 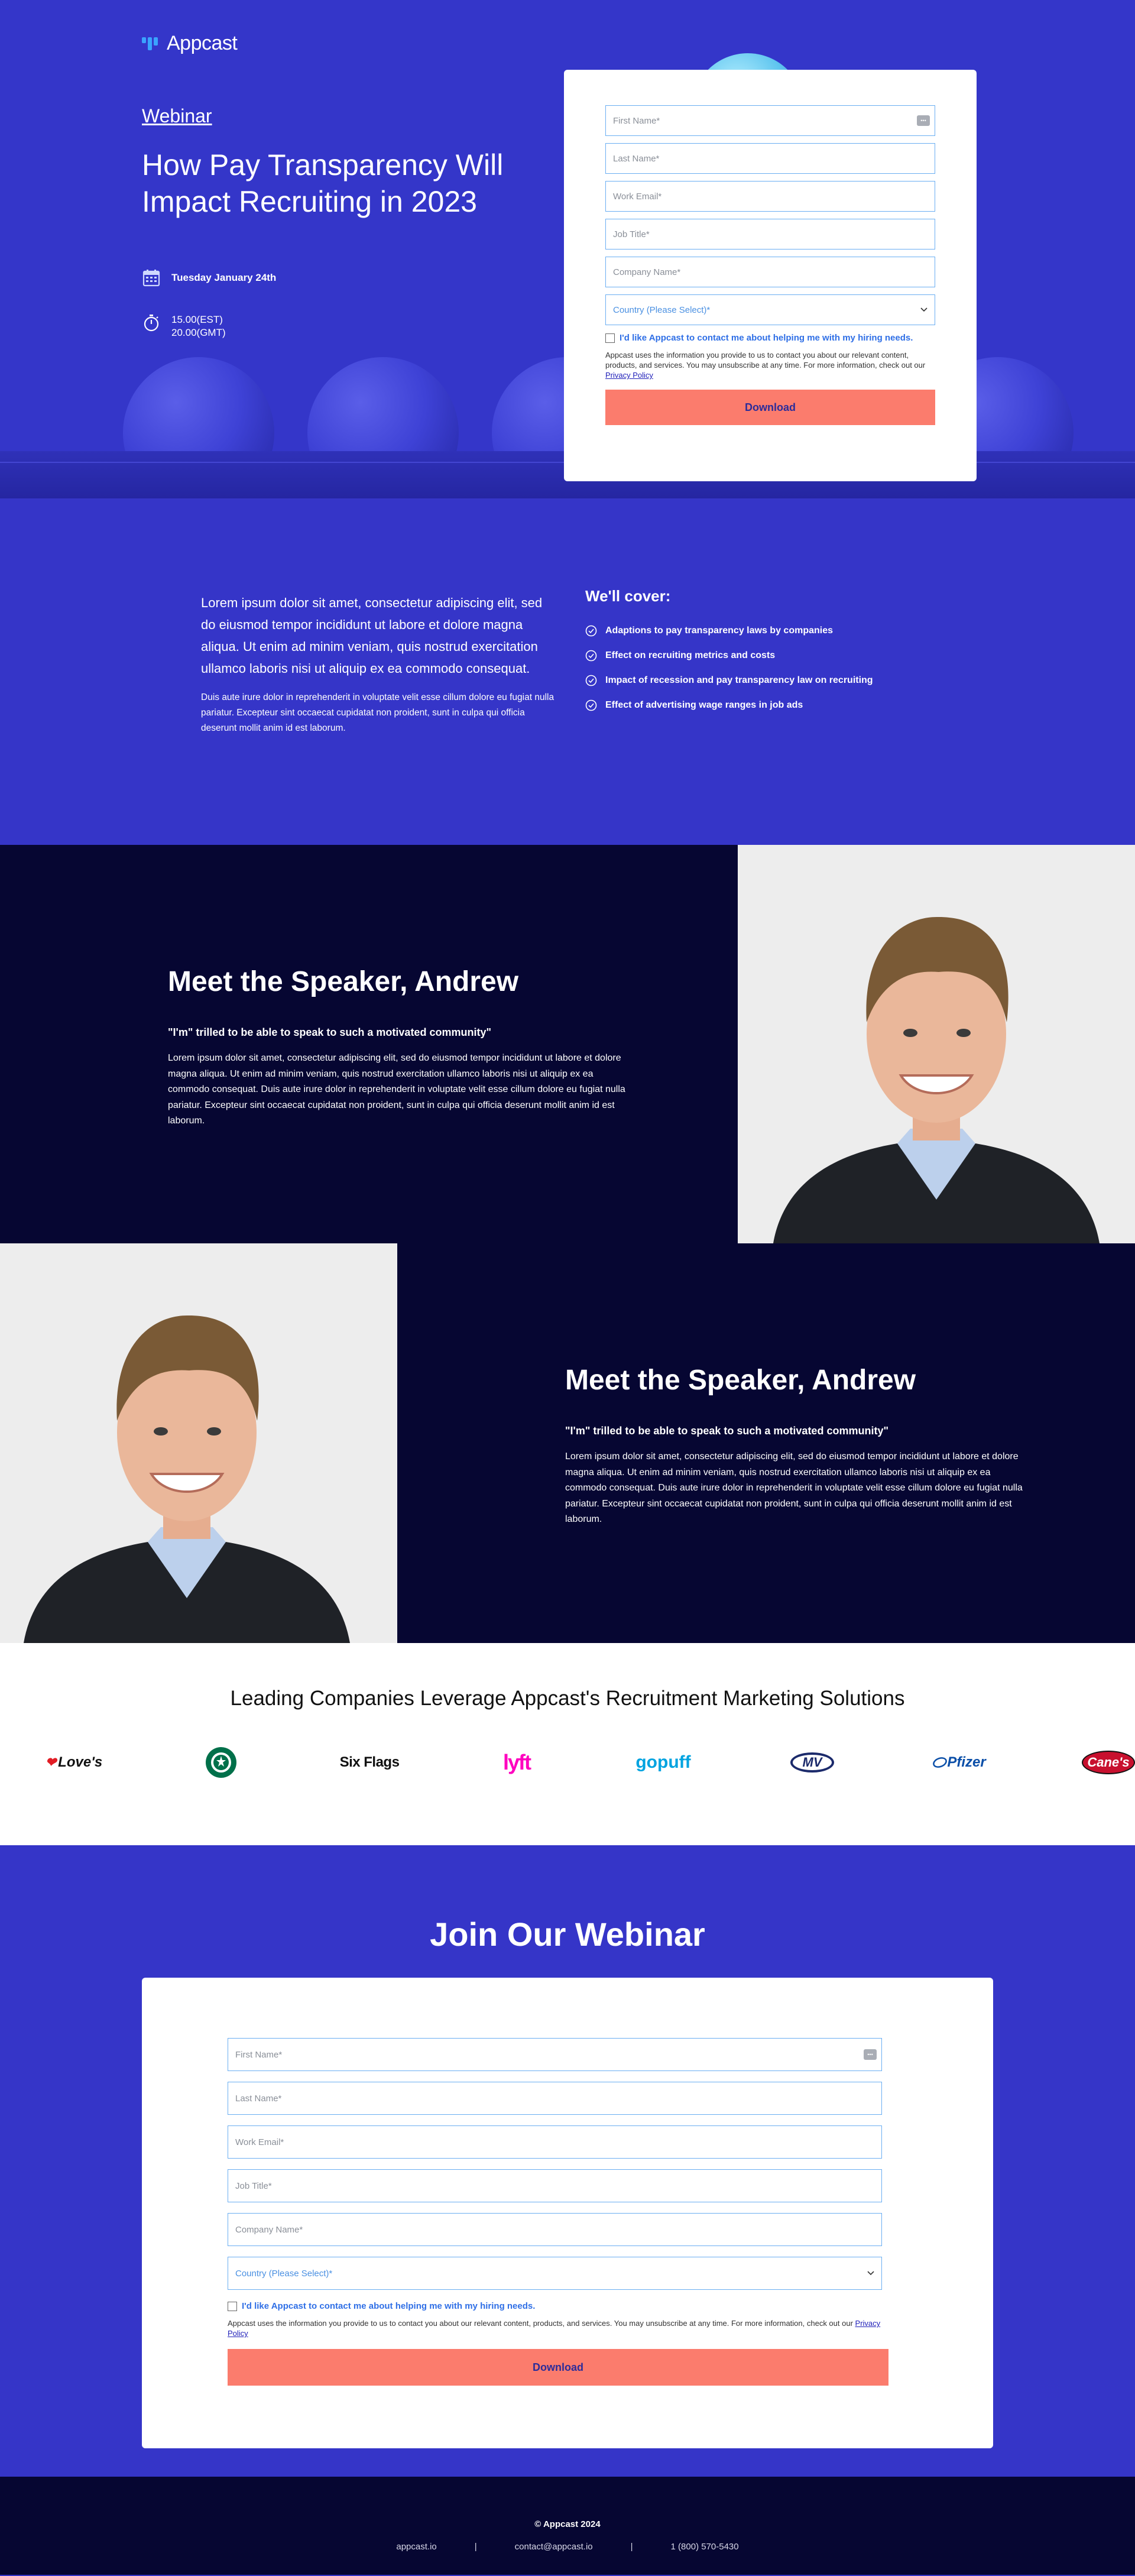 I want to click on join-heading: Join Our Webinar, so click(x=567, y=1934).